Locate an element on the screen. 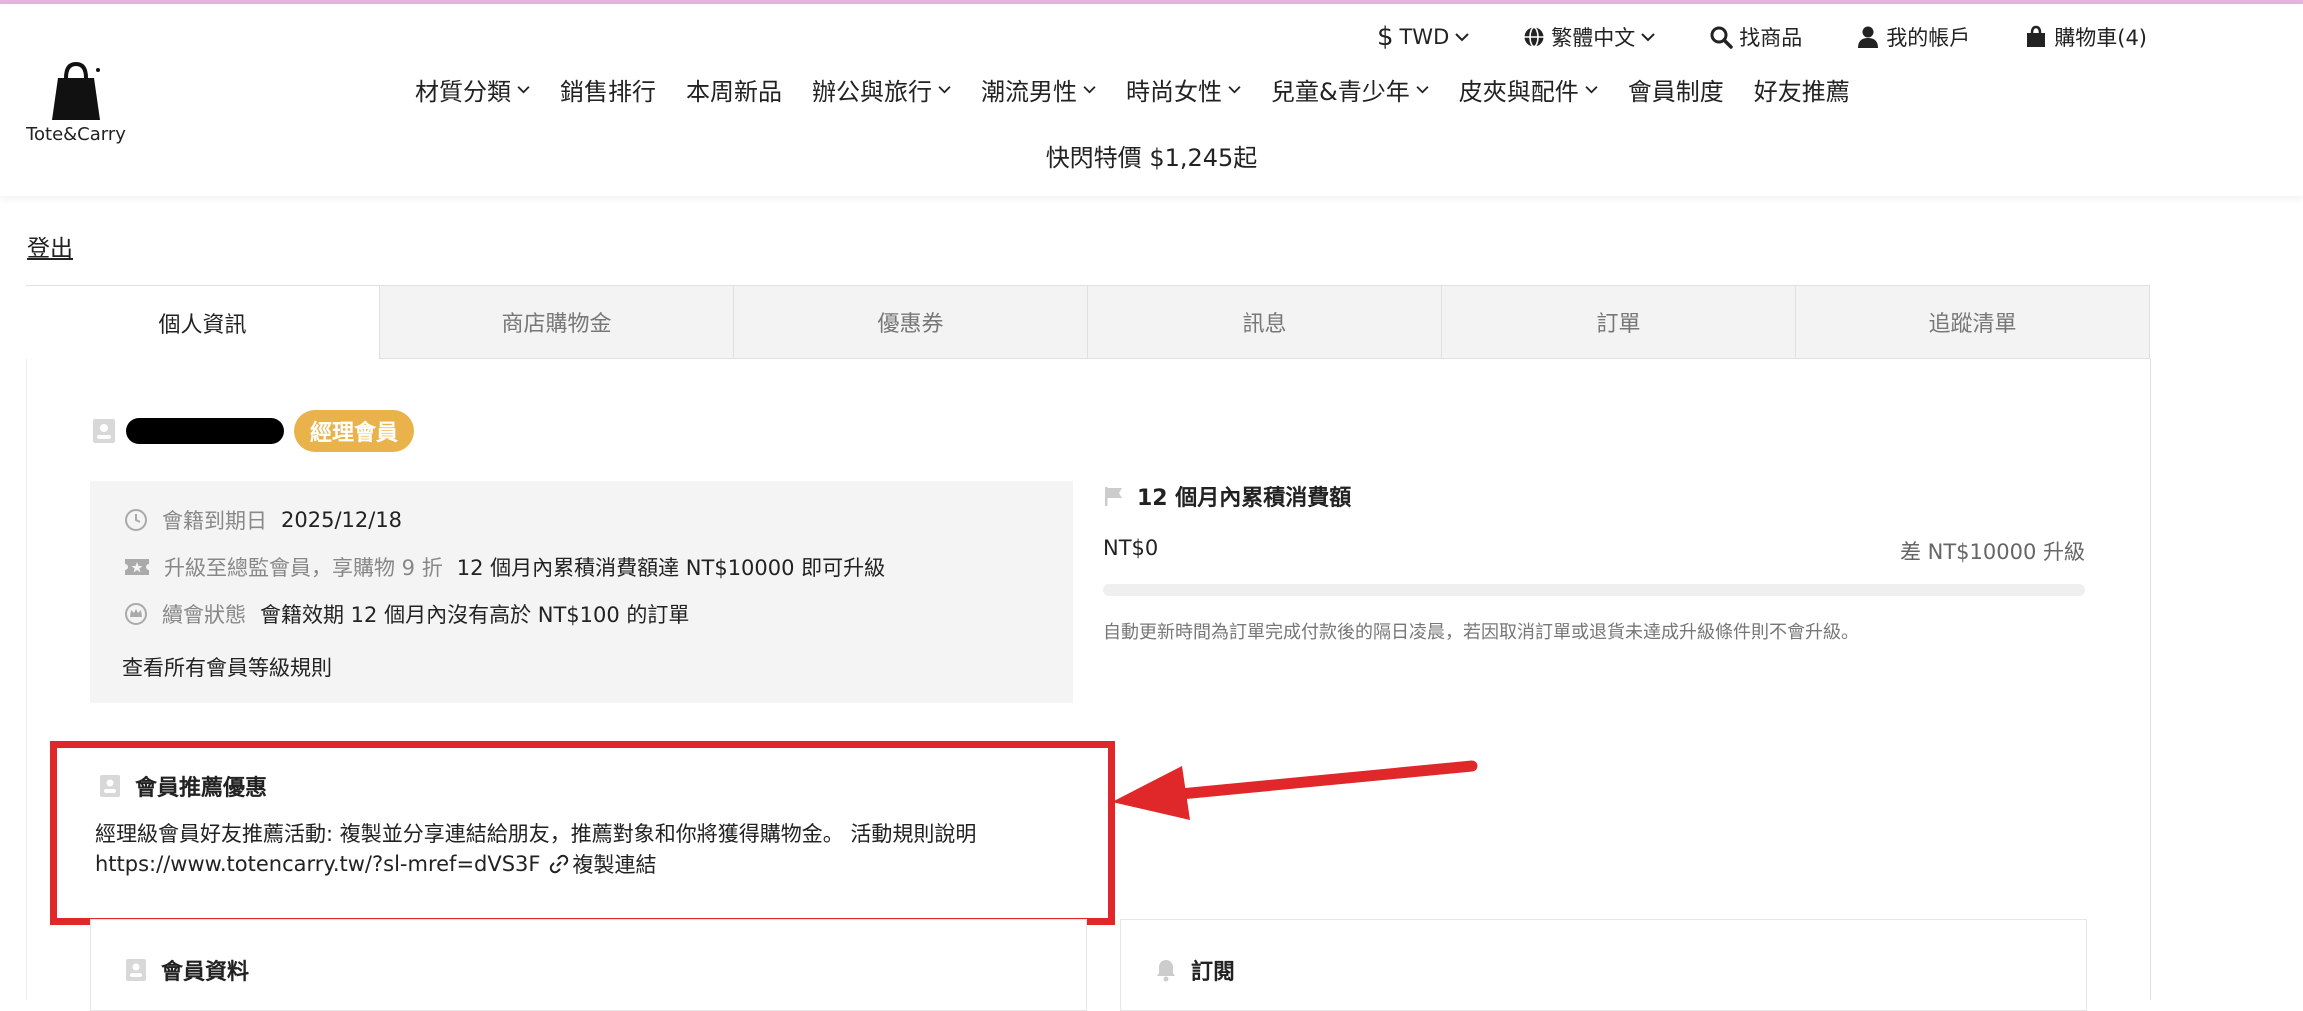 This screenshot has height=1011, width=2303. nav-item: 好友推薦 is located at coordinates (1802, 89).